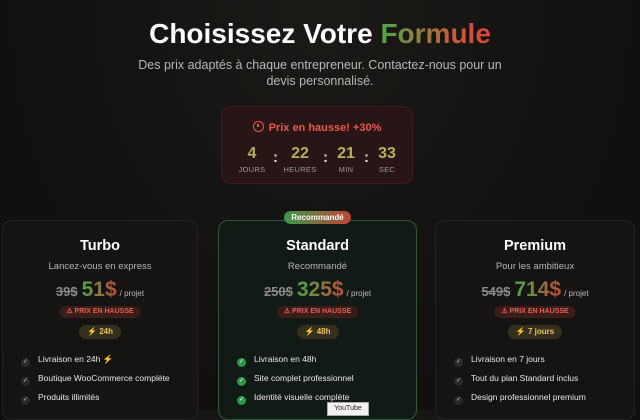  Describe the element at coordinates (69, 397) in the screenshot. I see `feature-label: Produits illimités` at that location.